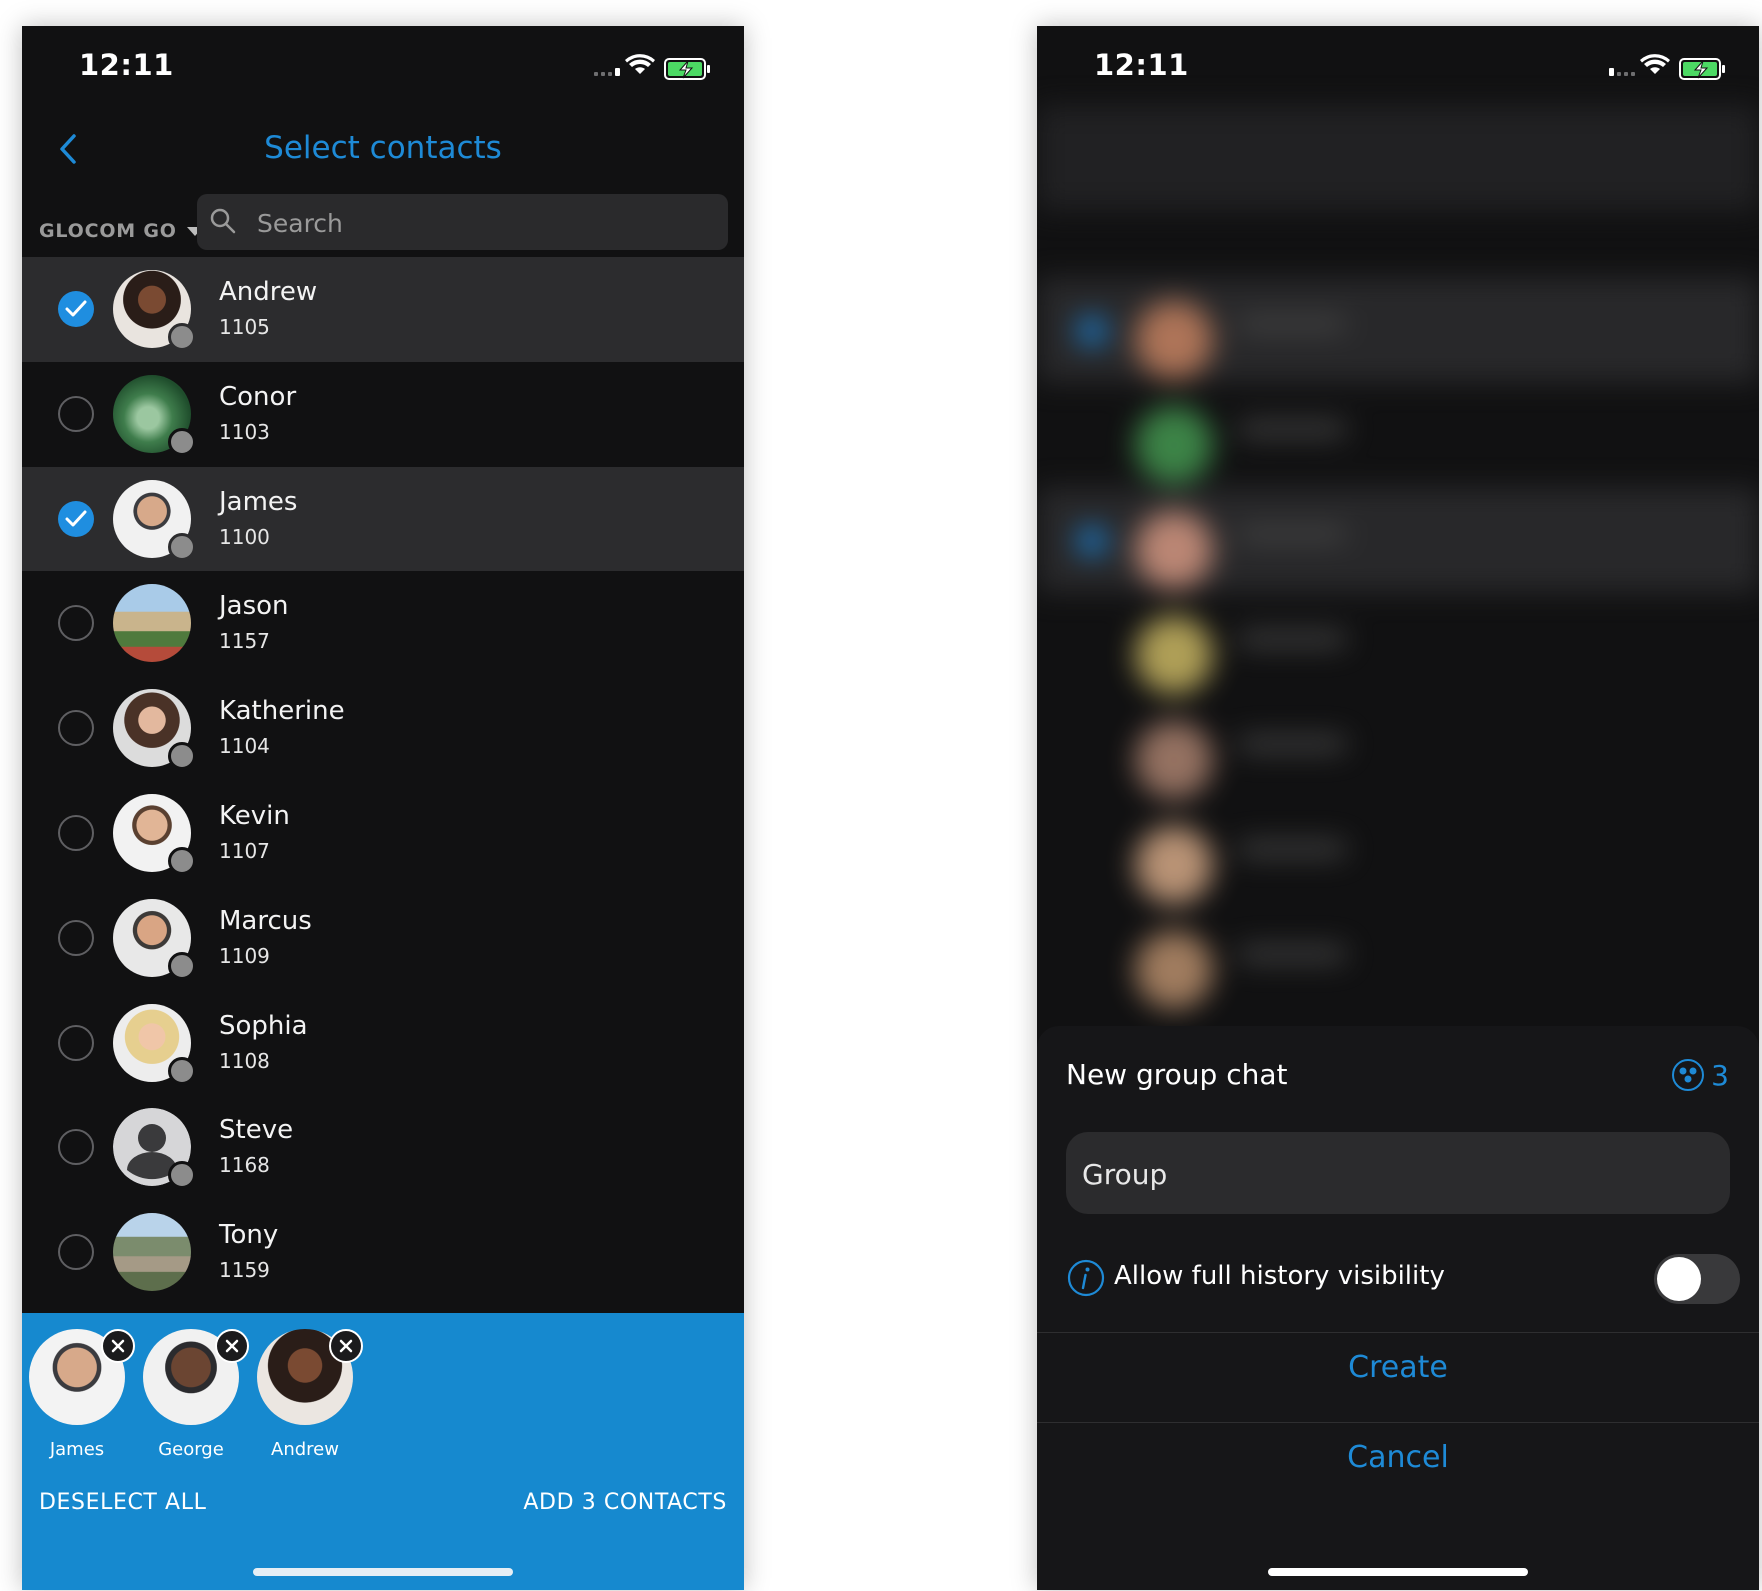  I want to click on contact-row-sophia: Sophia 1108, so click(383, 1043).